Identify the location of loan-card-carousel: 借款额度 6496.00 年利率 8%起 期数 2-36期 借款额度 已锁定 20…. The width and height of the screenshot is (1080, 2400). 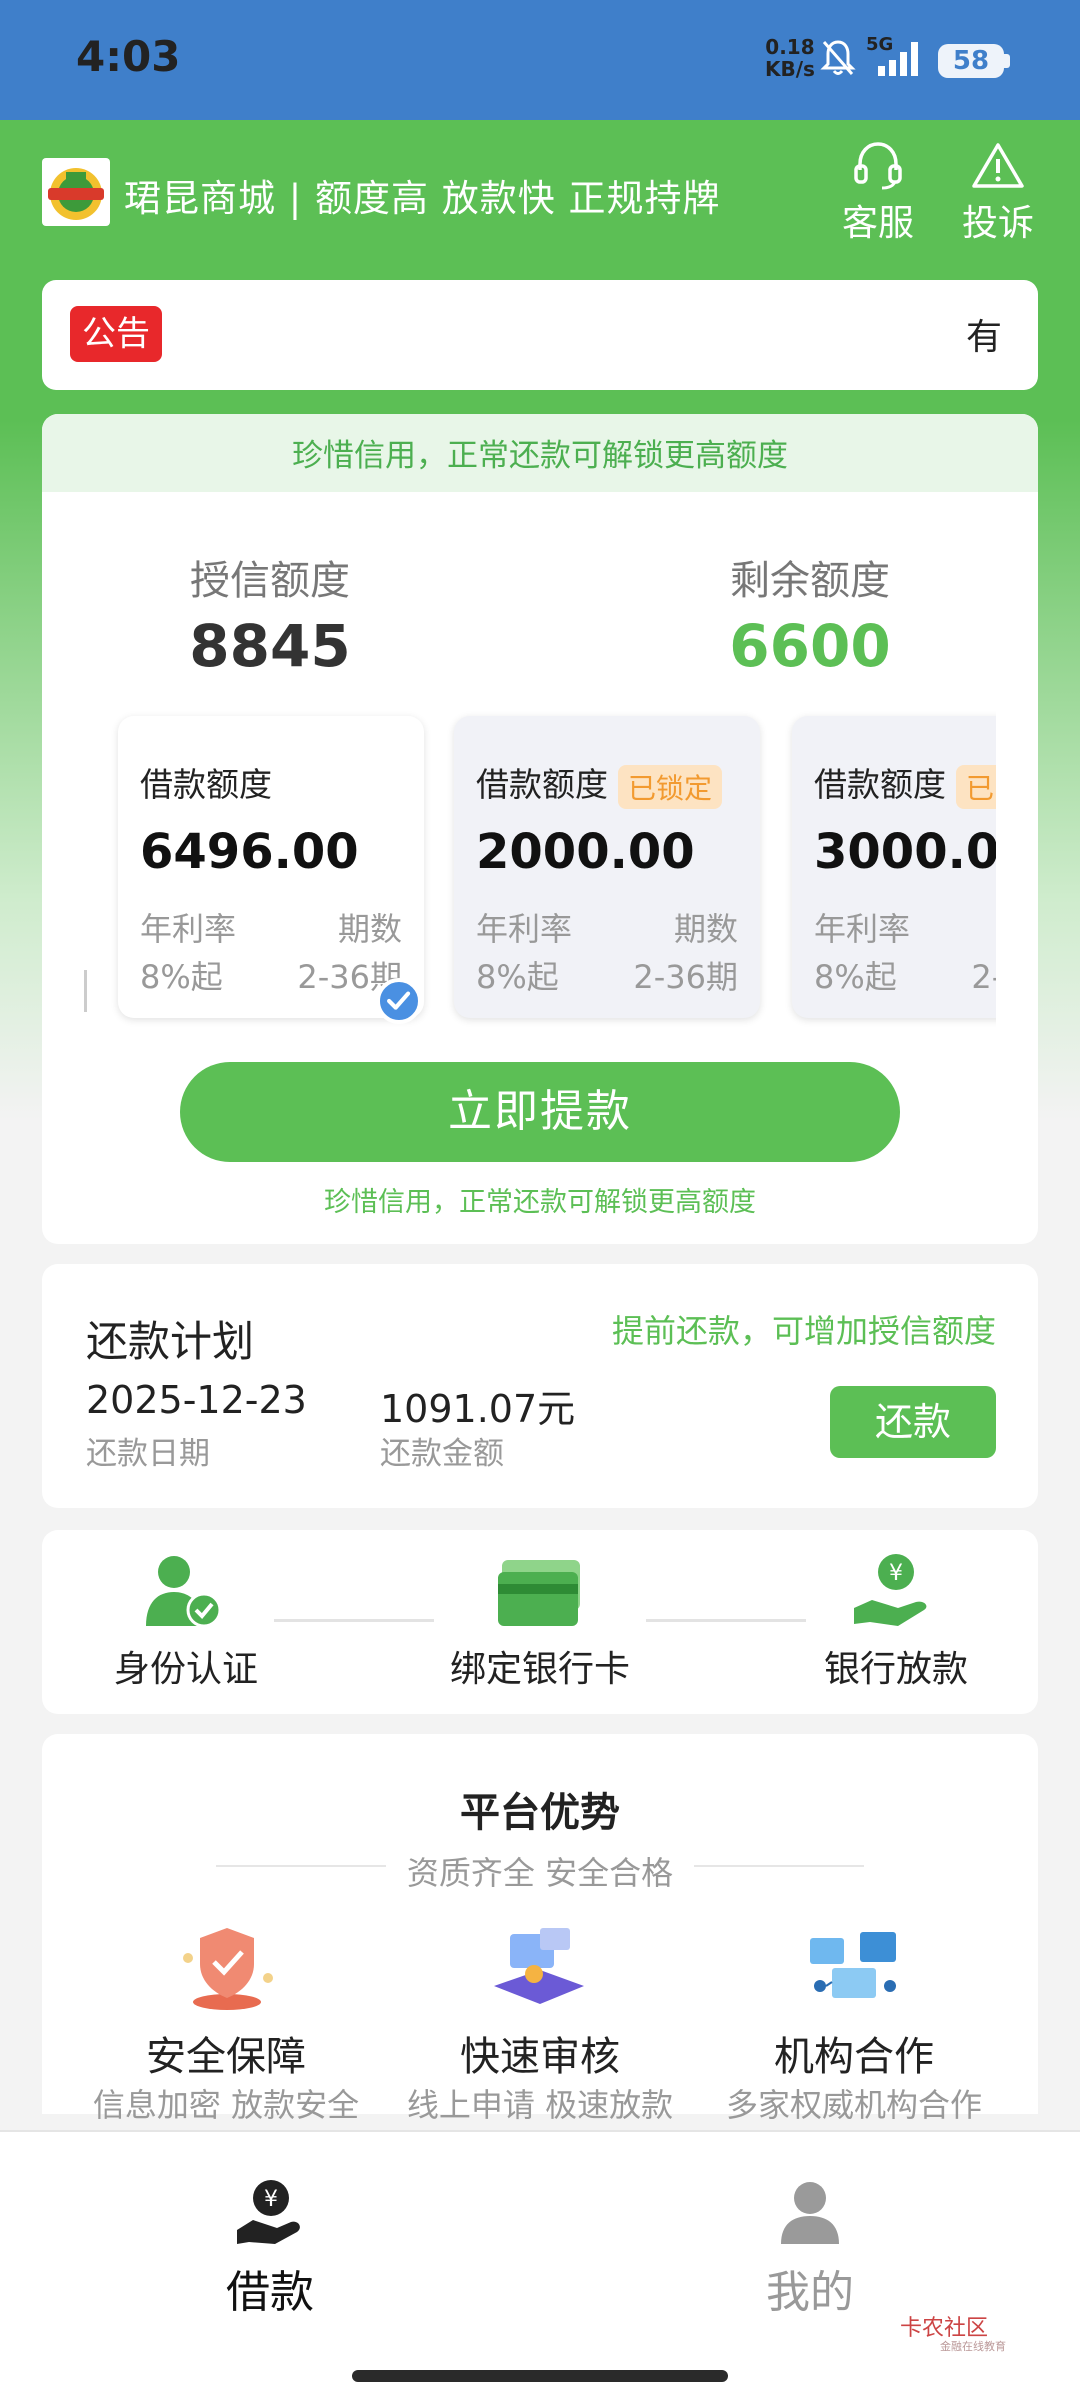
(540, 870).